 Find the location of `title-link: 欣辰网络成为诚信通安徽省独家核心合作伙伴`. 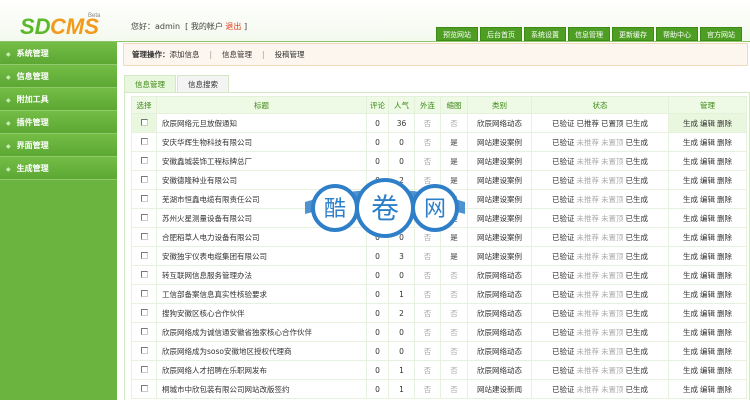

title-link: 欣辰网络成为诚信通安徽省独家核心合作伙伴 is located at coordinates (261, 332).